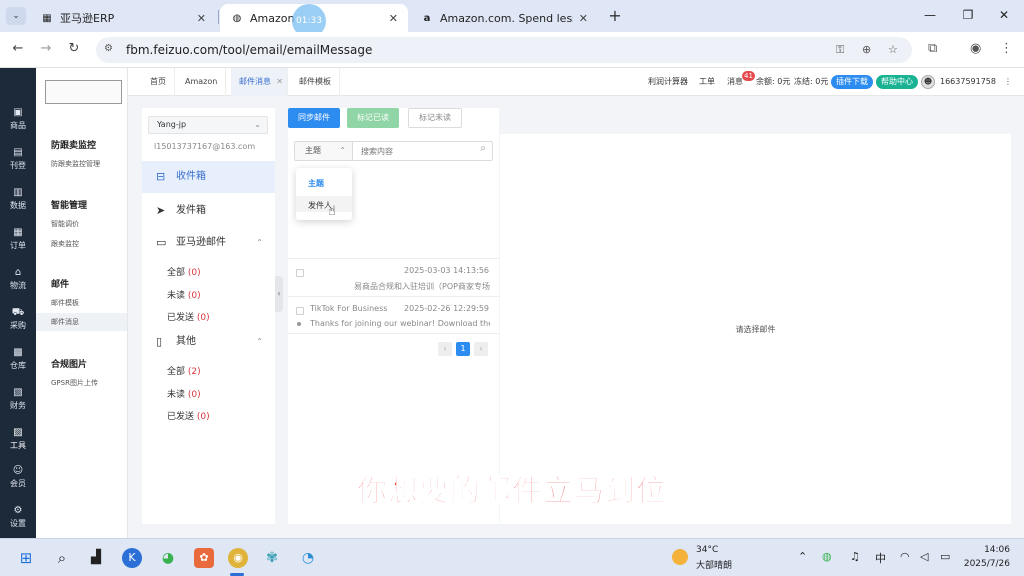 The height and width of the screenshot is (576, 1024). Describe the element at coordinates (158, 82) in the screenshot. I see `tab-home: 首页` at that location.